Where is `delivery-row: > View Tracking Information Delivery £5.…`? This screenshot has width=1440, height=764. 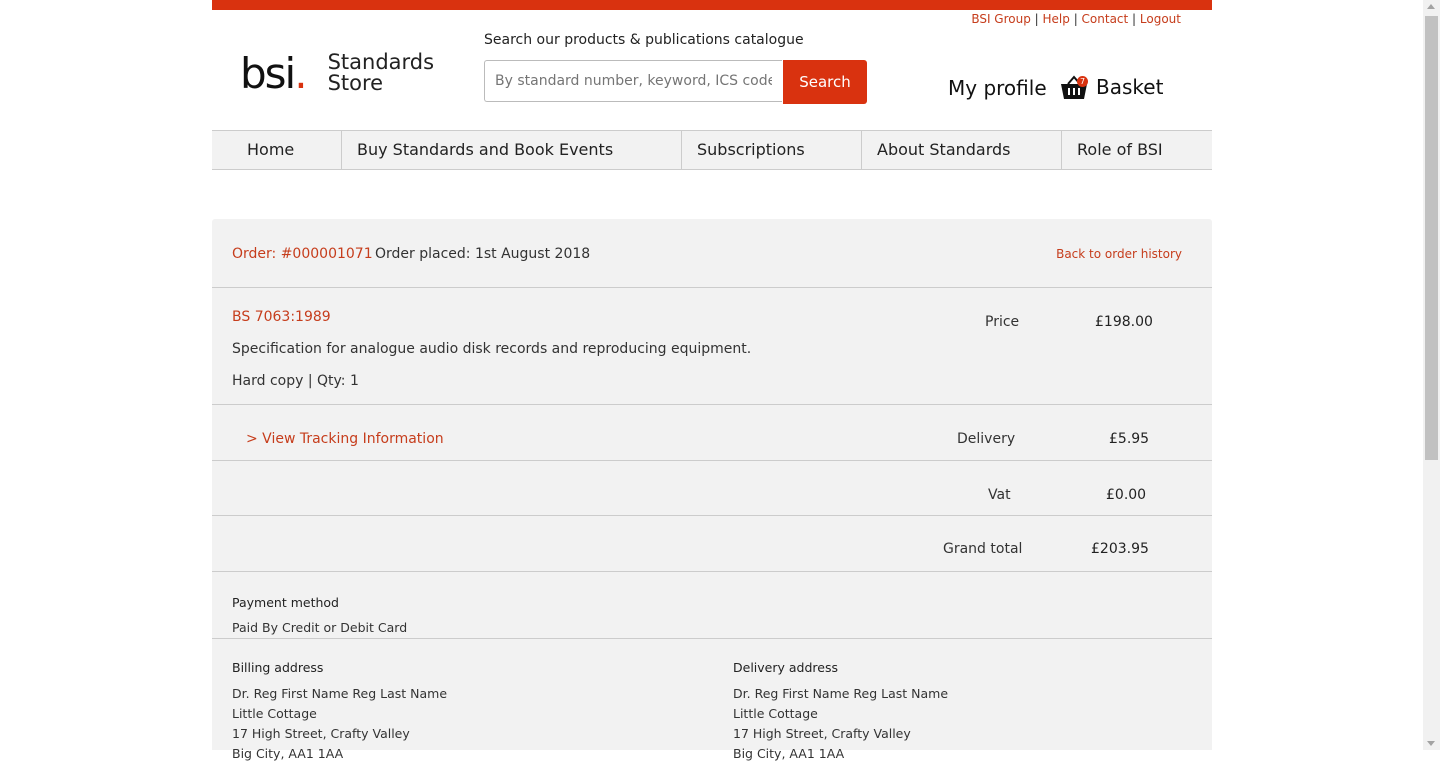
delivery-row: > View Tracking Information Delivery £5.… is located at coordinates (712, 433).